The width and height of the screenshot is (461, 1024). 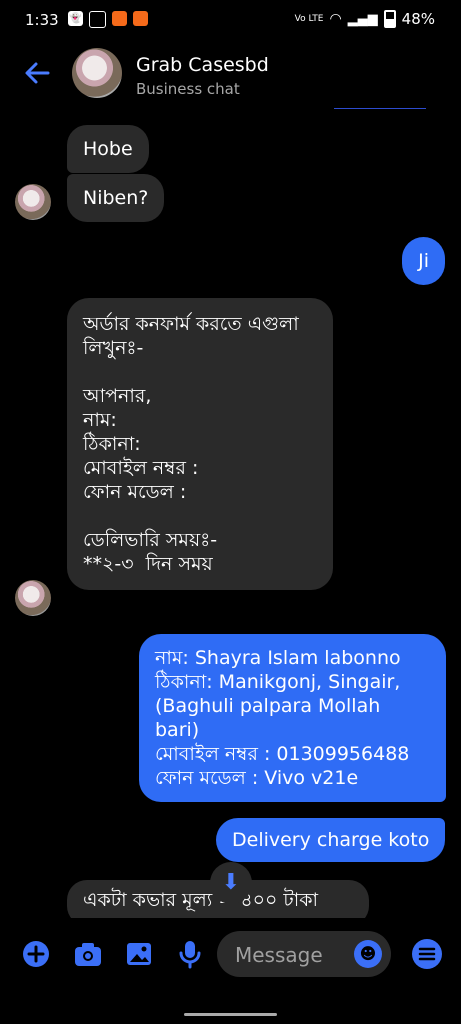 I want to click on scroll-down-button: ⬇, so click(x=231, y=883).